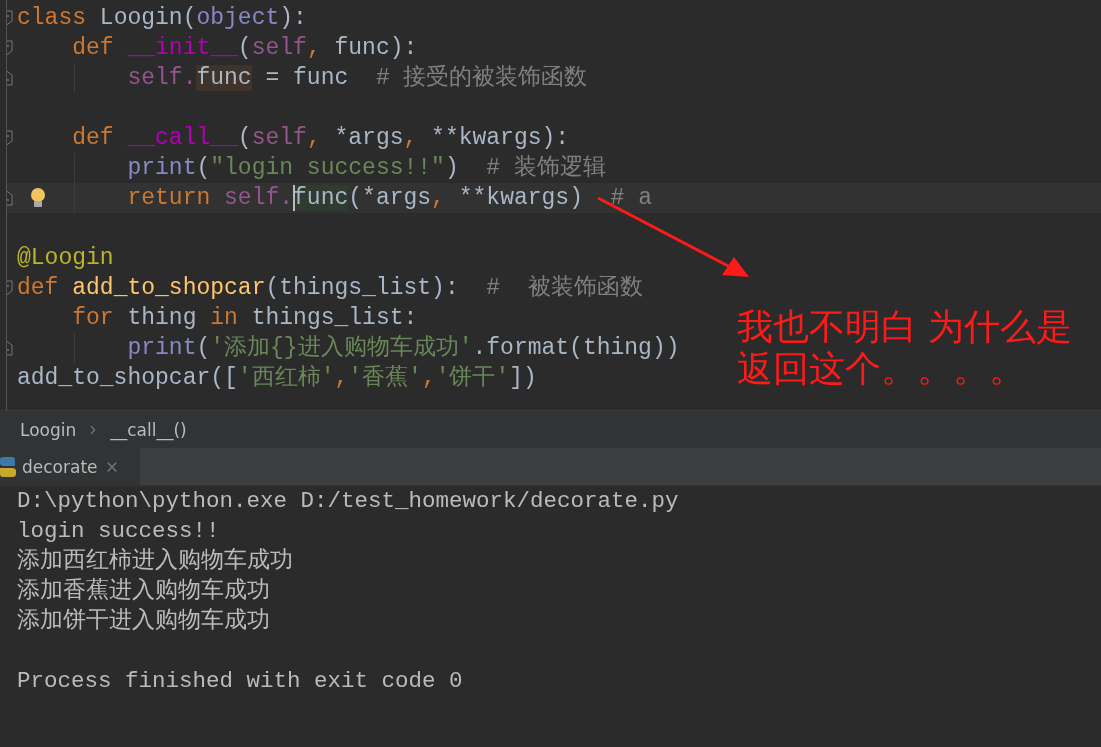 The height and width of the screenshot is (747, 1101). Describe the element at coordinates (244, 318) in the screenshot. I see `code-line: for thing in things_list:` at that location.